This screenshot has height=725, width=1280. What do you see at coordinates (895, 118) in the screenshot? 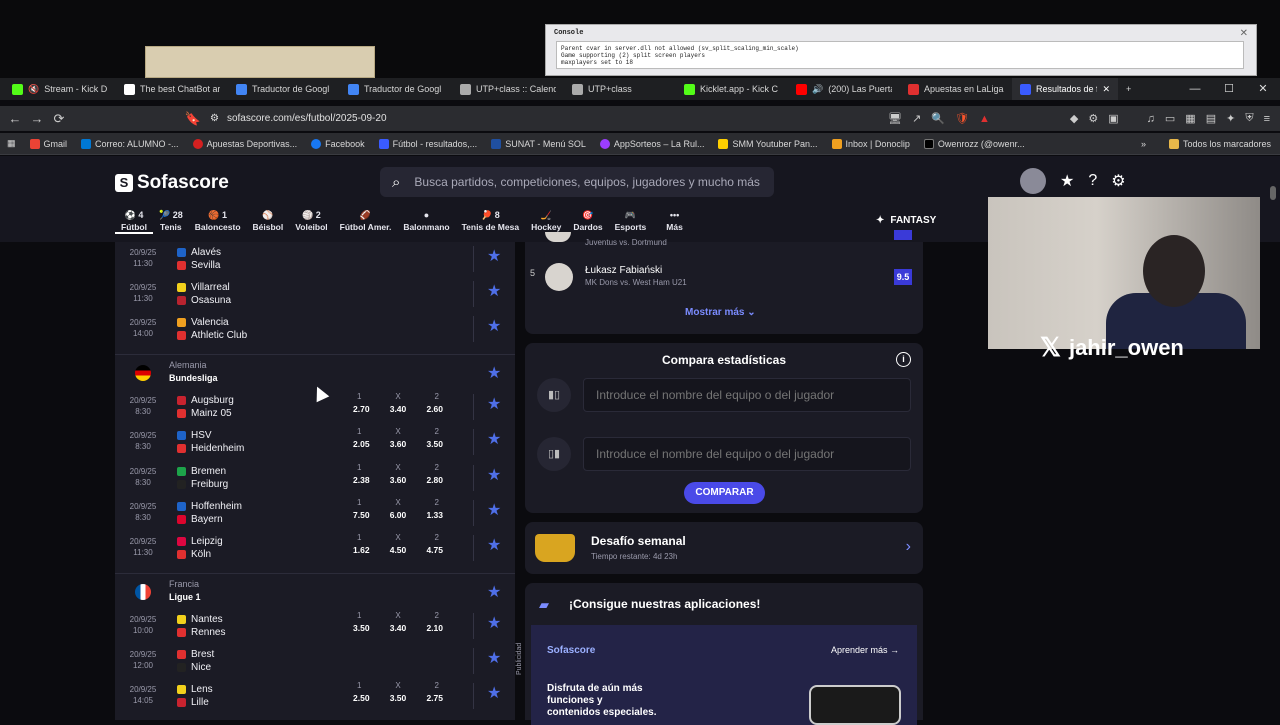
I see `install-icon: 🖥` at bounding box center [895, 118].